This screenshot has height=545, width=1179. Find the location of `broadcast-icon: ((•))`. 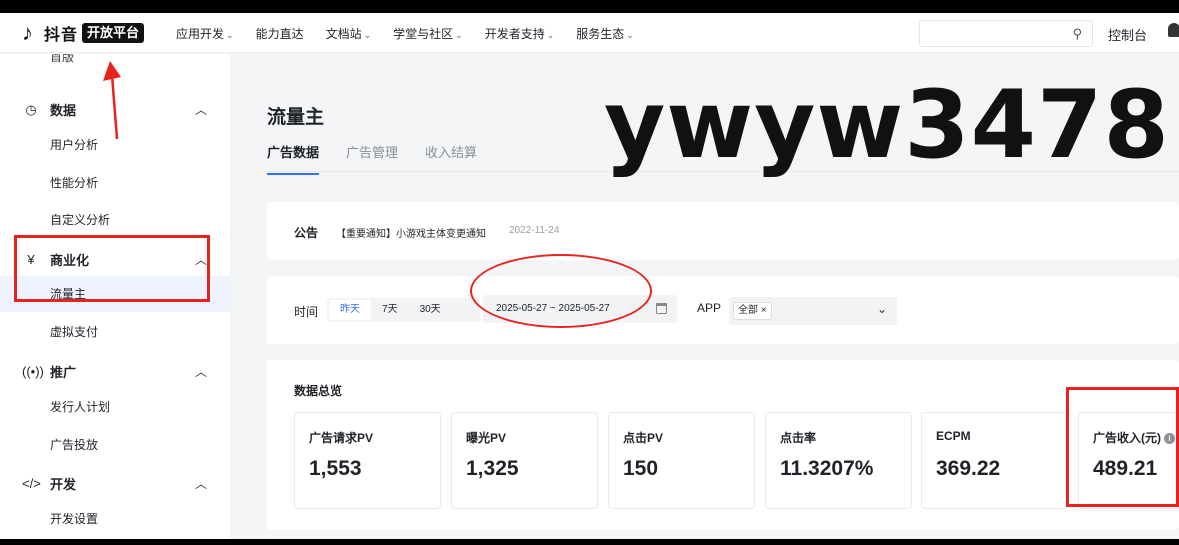

broadcast-icon: ((•)) is located at coordinates (33, 371).